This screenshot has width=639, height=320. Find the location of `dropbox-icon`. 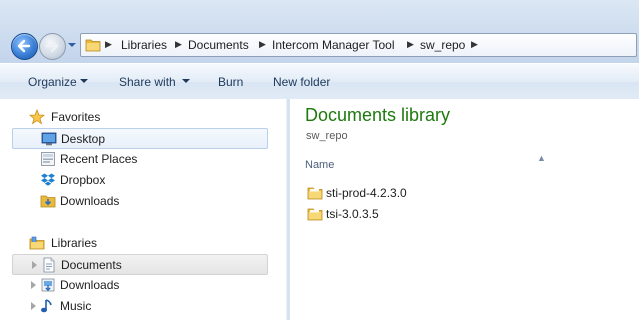

dropbox-icon is located at coordinates (48, 179).